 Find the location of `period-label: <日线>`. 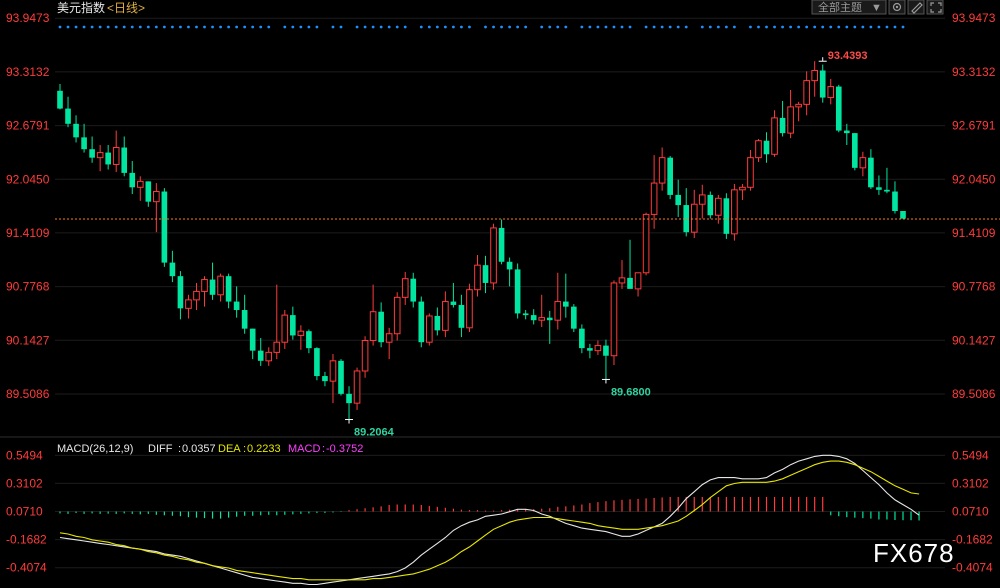

period-label: <日线> is located at coordinates (126, 8).